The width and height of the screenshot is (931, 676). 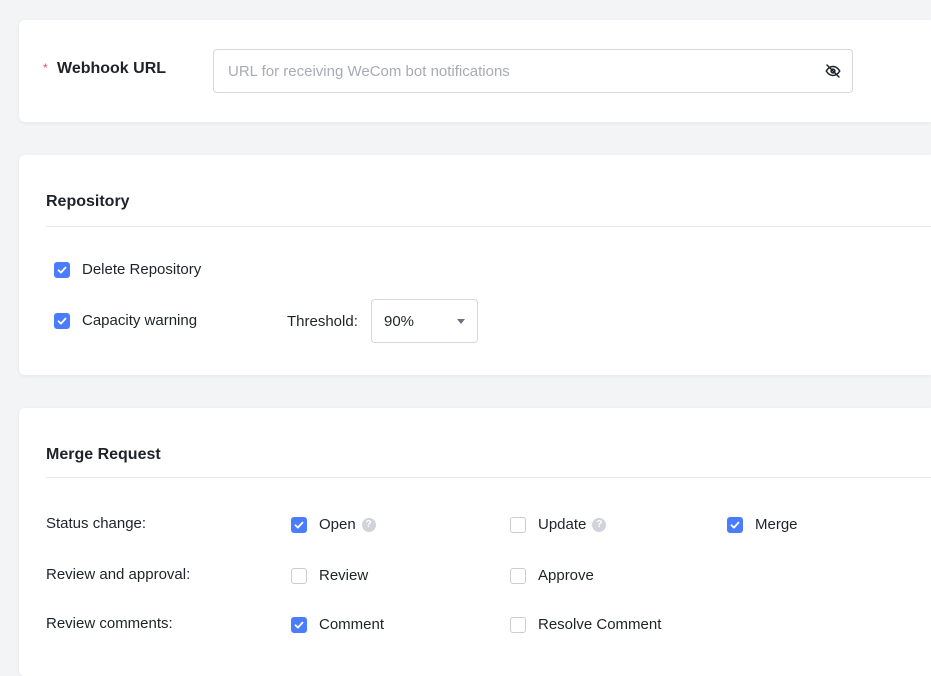 I want to click on comment-label: Comment, so click(x=352, y=624).